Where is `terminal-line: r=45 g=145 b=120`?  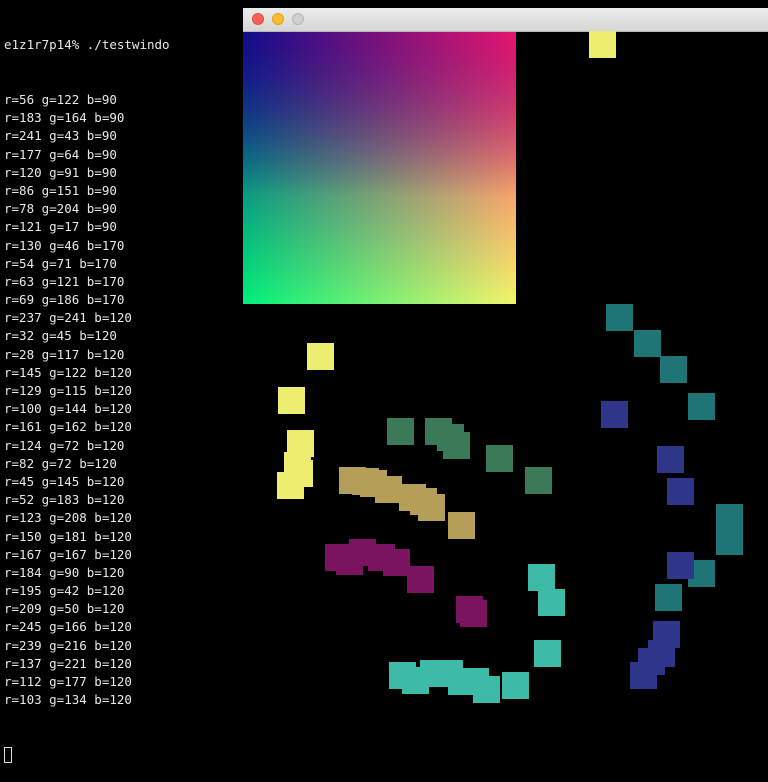
terminal-line: r=45 g=145 b=120 is located at coordinates (64, 481).